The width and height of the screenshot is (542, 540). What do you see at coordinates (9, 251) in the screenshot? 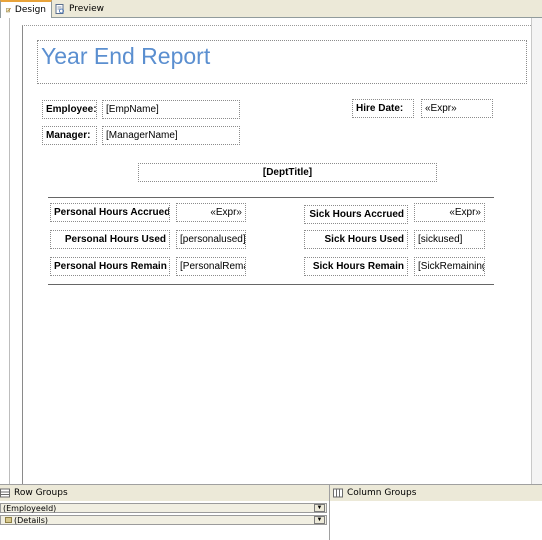
I see `left-gutter-line` at bounding box center [9, 251].